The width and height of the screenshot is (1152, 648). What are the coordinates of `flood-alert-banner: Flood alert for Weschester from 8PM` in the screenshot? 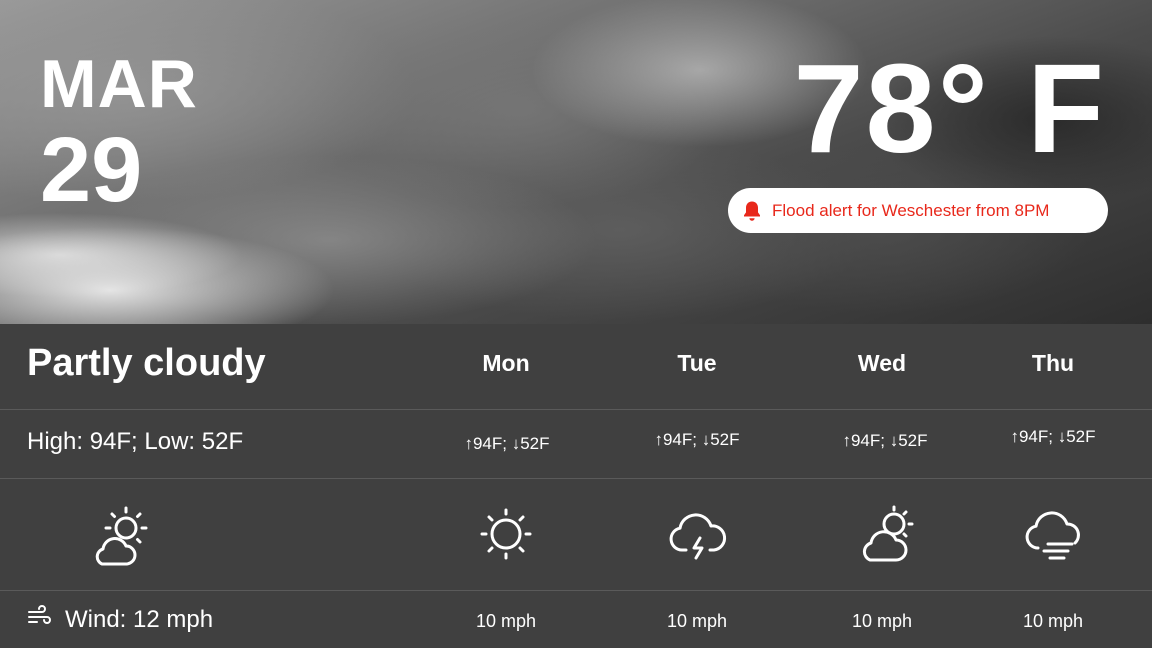 It's located at (918, 210).